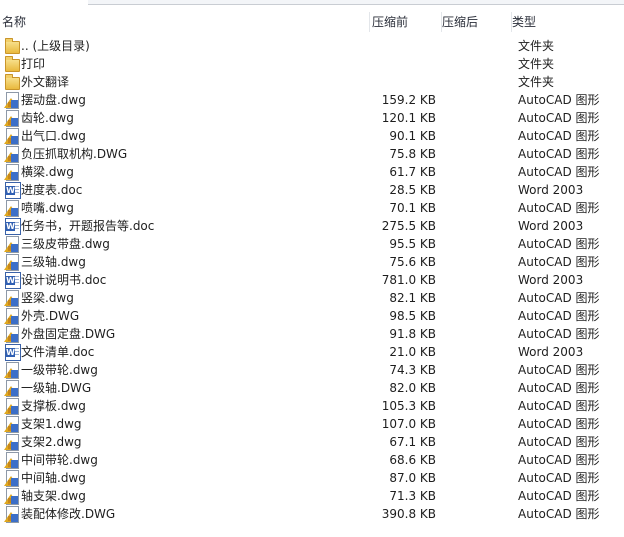  What do you see at coordinates (412, 190) in the screenshot?
I see `file-size: 28.5 KB` at bounding box center [412, 190].